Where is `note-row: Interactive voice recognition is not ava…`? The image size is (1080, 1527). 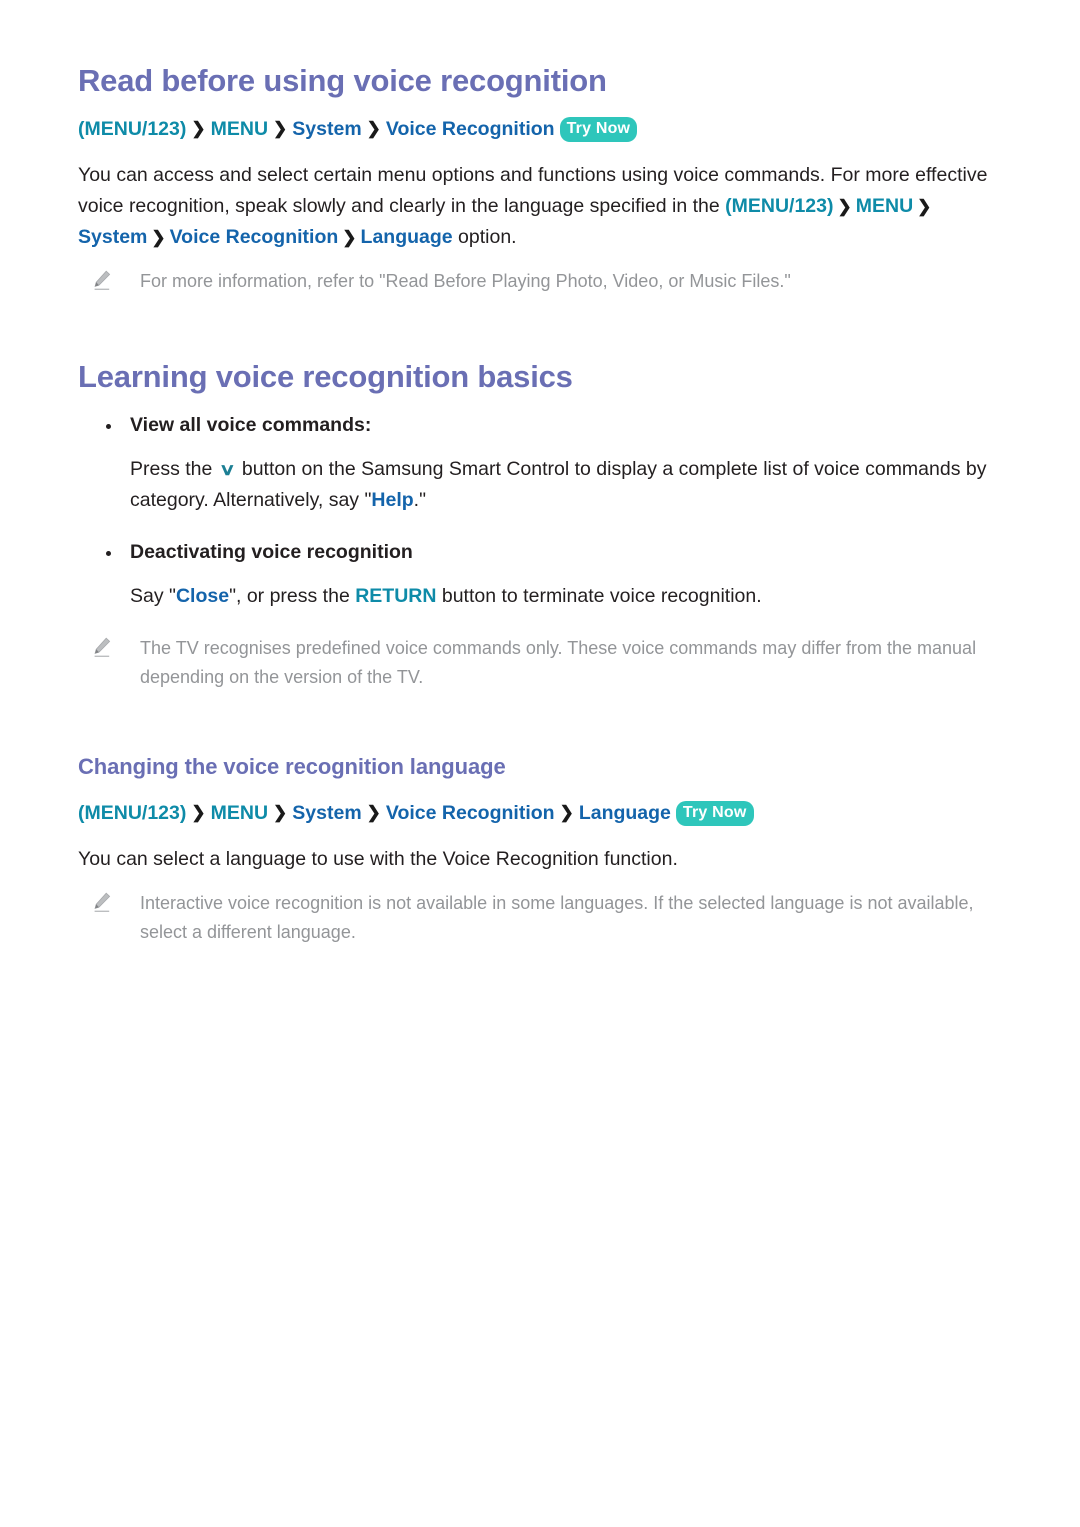 note-row: Interactive voice recognition is not ava… is located at coordinates (543, 918).